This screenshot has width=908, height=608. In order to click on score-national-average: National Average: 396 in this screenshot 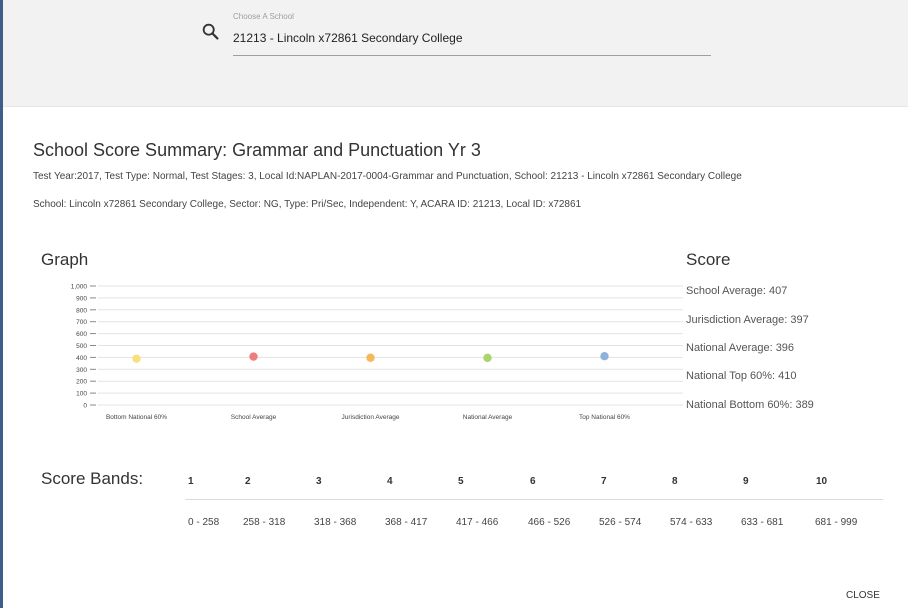, I will do `click(740, 348)`.